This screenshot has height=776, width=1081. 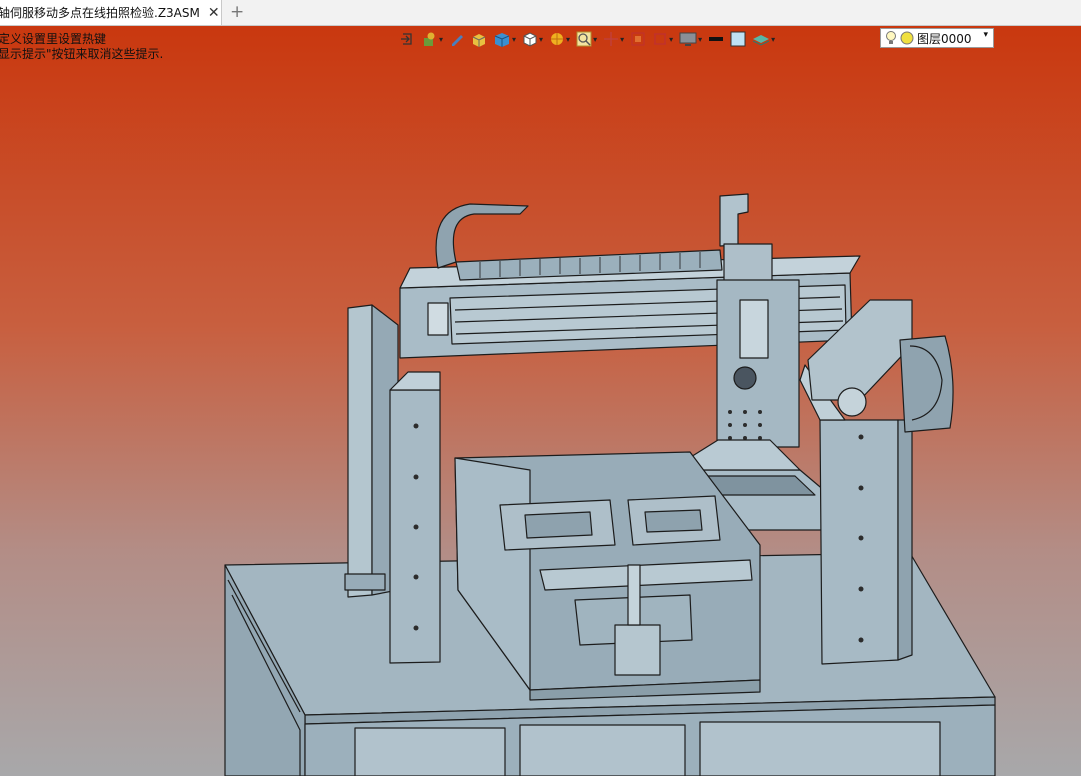 I want to click on document-tab: 轴伺服移动多点在线拍照检验.Z3ASM ✕, so click(x=111, y=12).